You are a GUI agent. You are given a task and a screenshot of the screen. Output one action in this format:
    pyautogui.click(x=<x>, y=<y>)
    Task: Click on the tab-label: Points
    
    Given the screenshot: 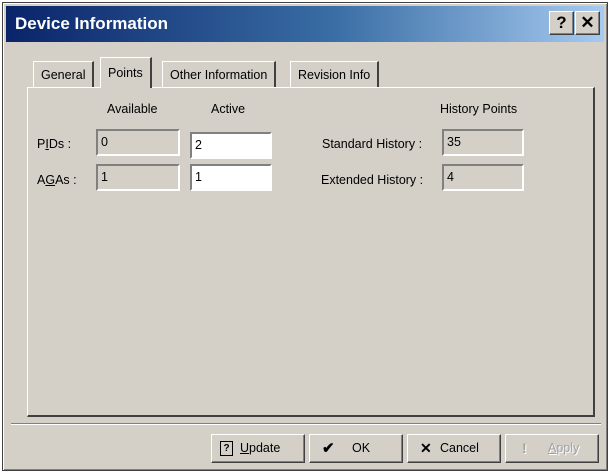 What is the action you would take?
    pyautogui.click(x=125, y=73)
    